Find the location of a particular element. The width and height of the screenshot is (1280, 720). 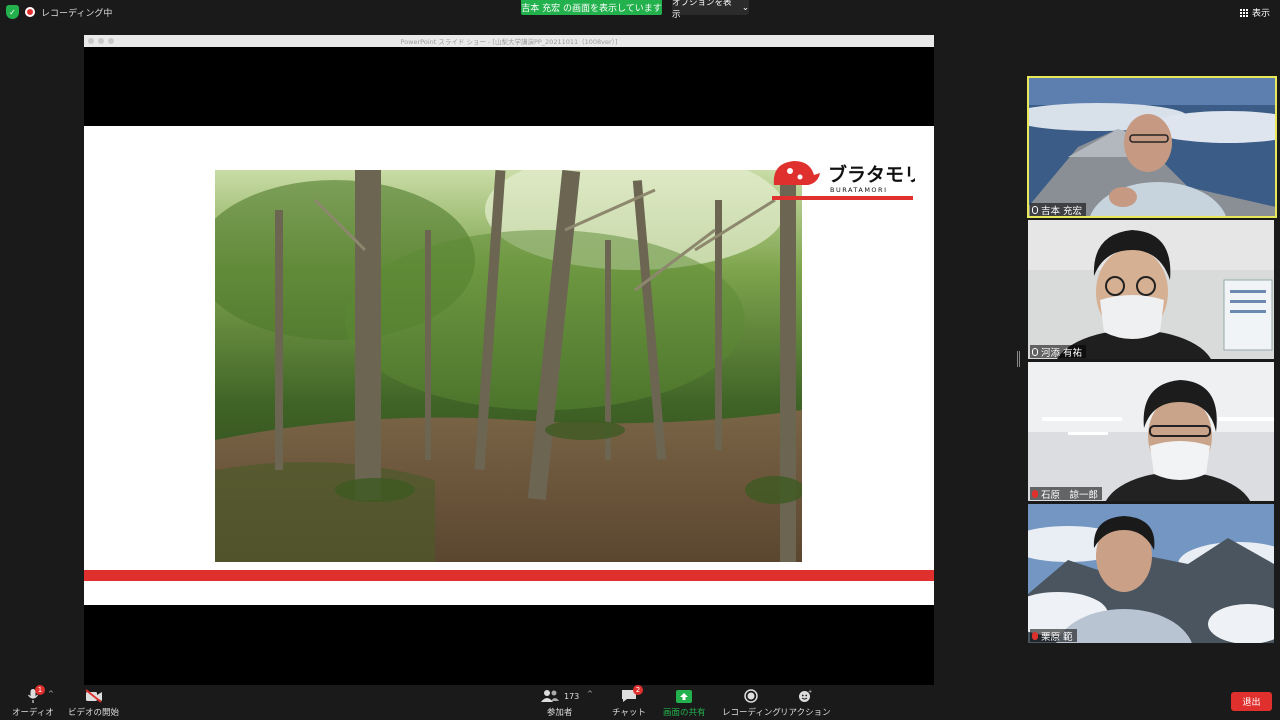

start-video-button: ビデオの開始 is located at coordinates (93, 703).